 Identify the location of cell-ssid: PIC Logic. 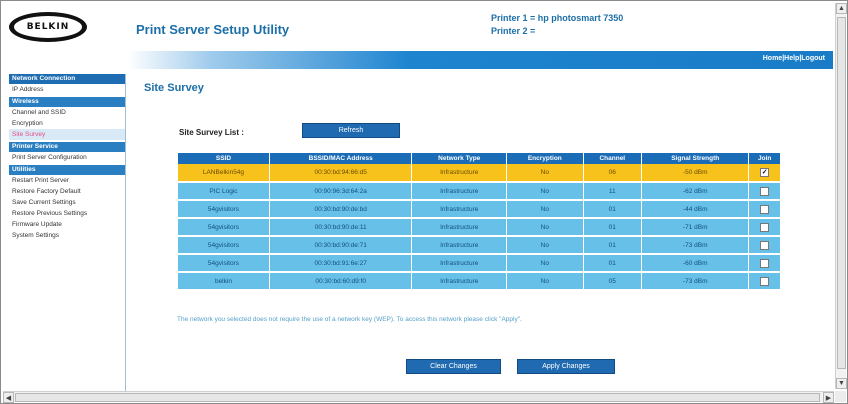
(224, 191).